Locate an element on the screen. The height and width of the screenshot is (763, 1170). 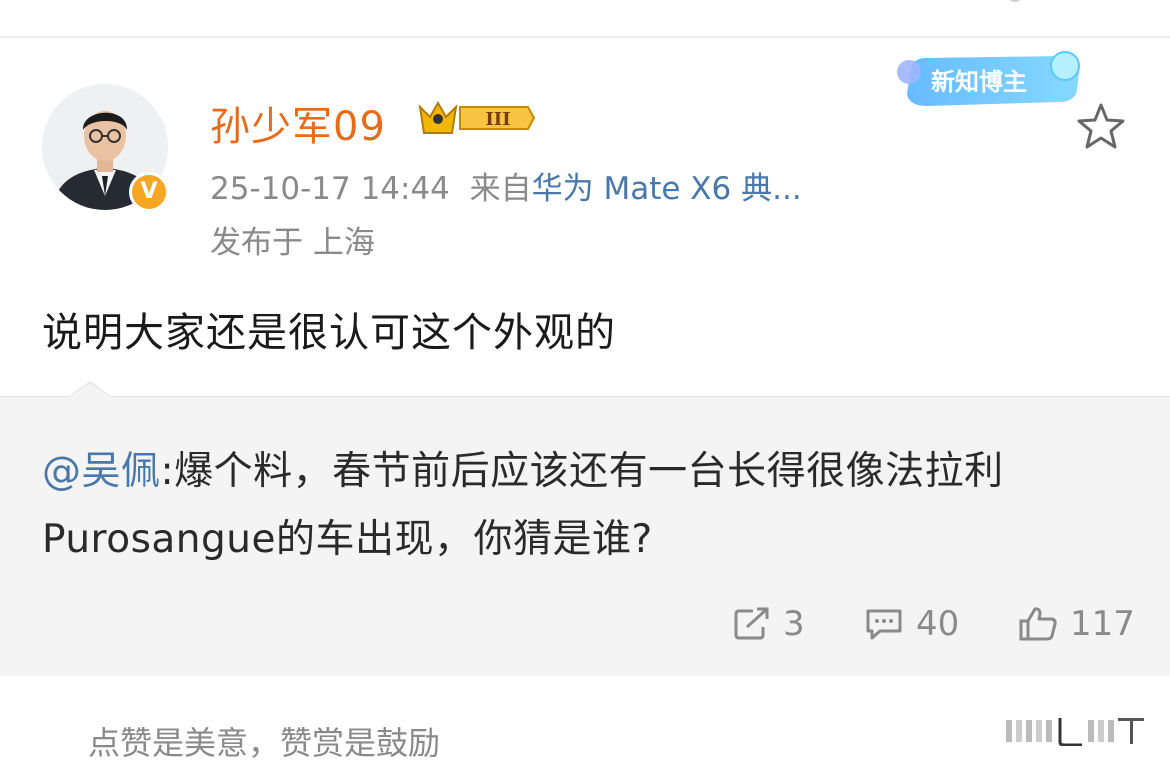
favorite-star-icon is located at coordinates (1101, 127).